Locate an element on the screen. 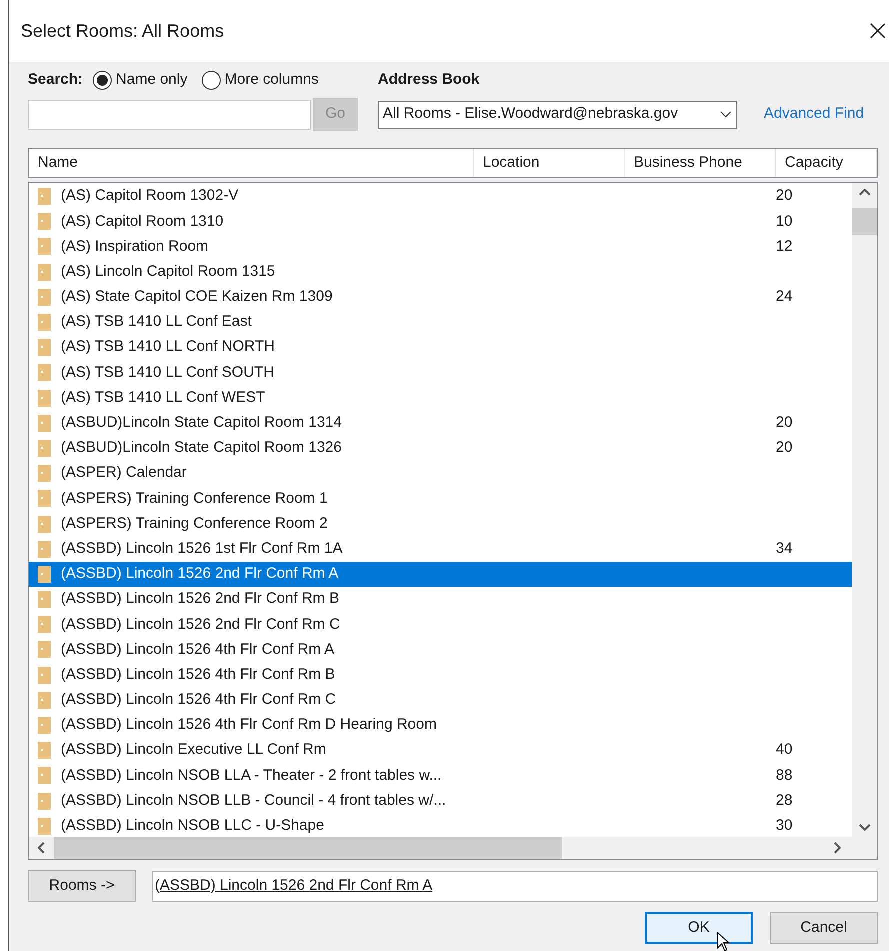 The image size is (889, 951). room-row: (ASSBD) Lincoln NSOB LLC - U-Shape 30 is located at coordinates (440, 825).